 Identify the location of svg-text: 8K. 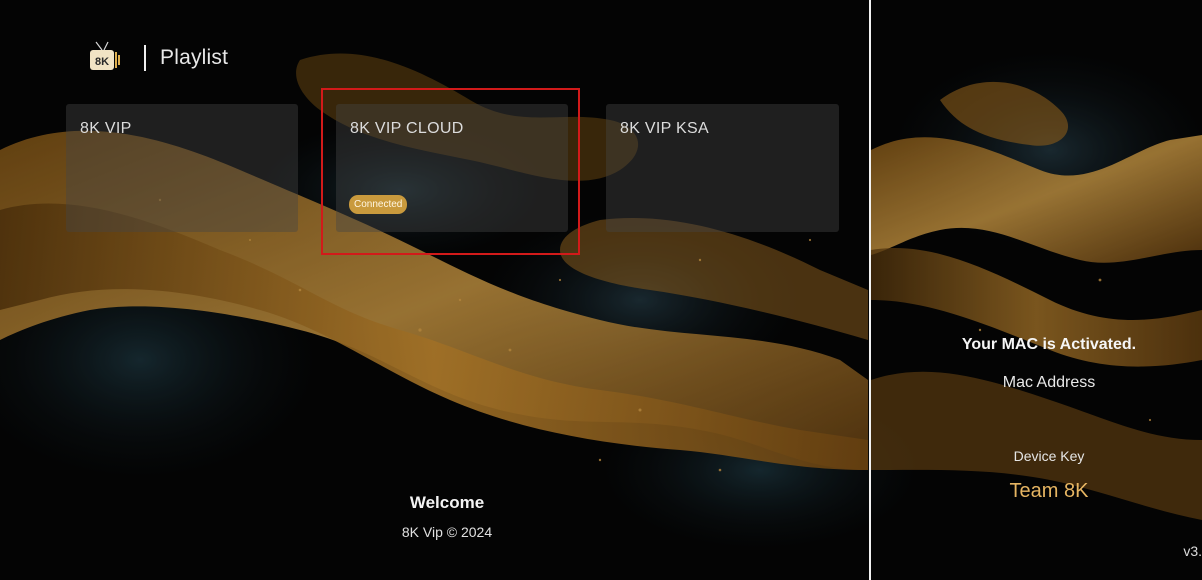
(102, 62).